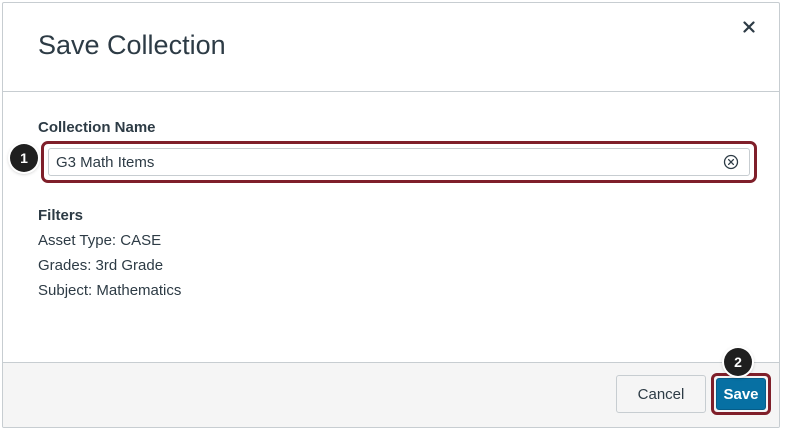  What do you see at coordinates (391, 394) in the screenshot?
I see `dialog-footer: Cancel Save` at bounding box center [391, 394].